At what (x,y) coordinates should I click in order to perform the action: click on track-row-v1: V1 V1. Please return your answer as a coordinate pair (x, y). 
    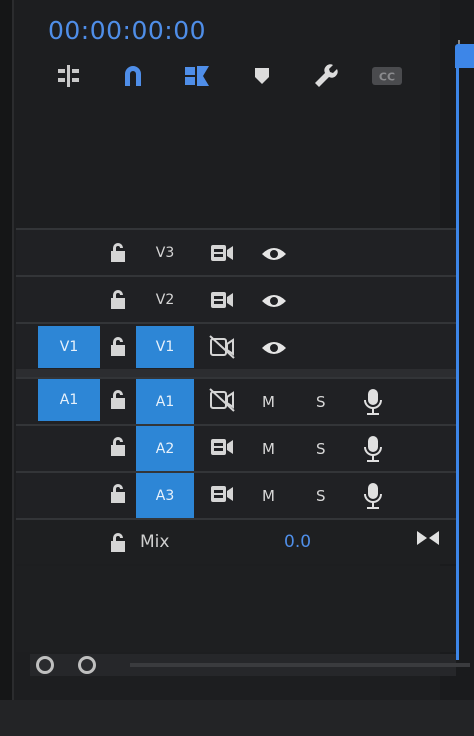
    Looking at the image, I should click on (236, 345).